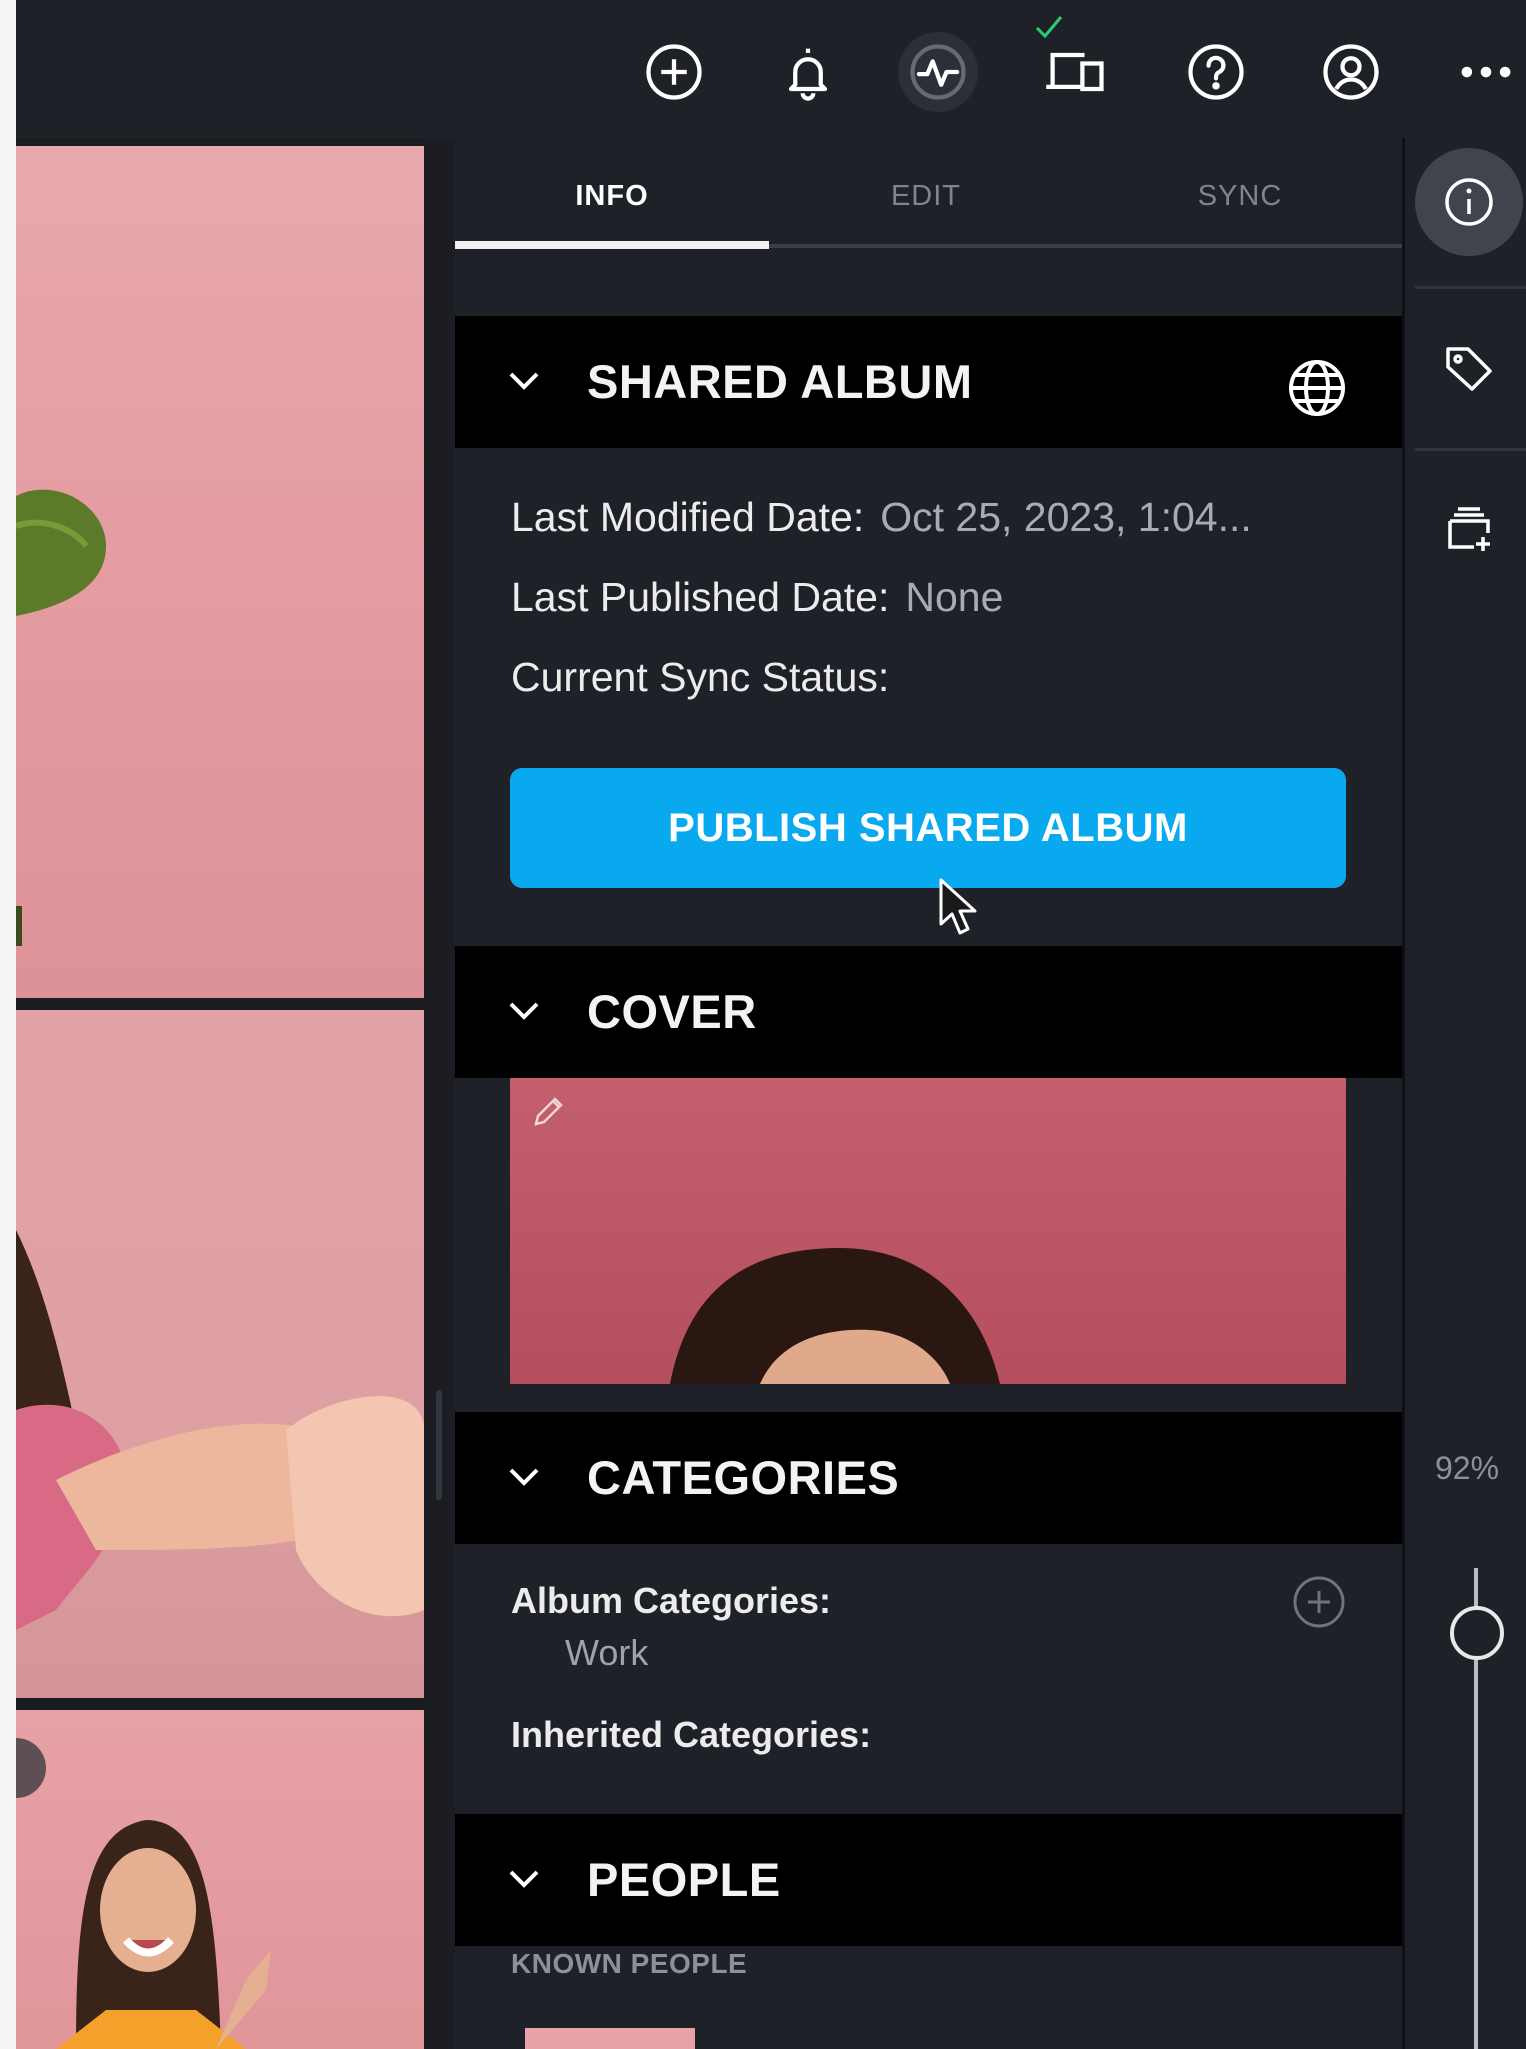  Describe the element at coordinates (1477, 1633) in the screenshot. I see `zoom-slider-knob` at that location.